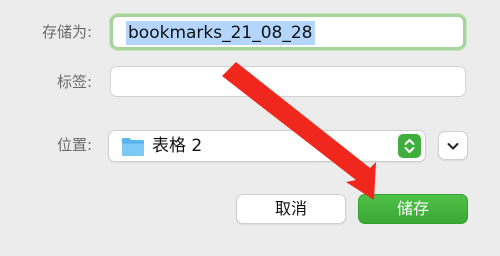  I want to click on save-as-field: bookmarks_21_08_28, so click(288, 32).